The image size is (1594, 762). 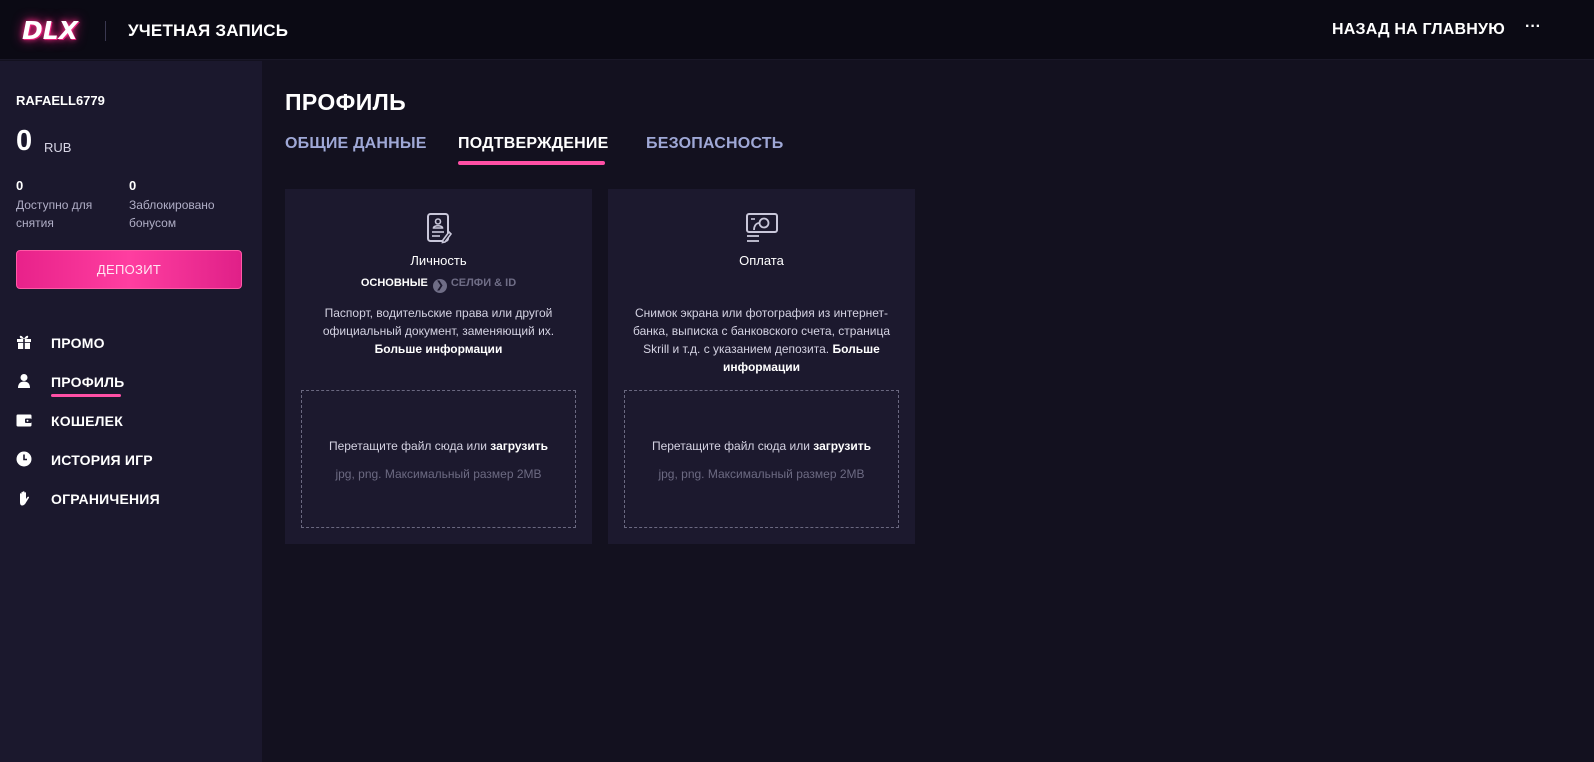 I want to click on hand-icon, so click(x=25, y=498).